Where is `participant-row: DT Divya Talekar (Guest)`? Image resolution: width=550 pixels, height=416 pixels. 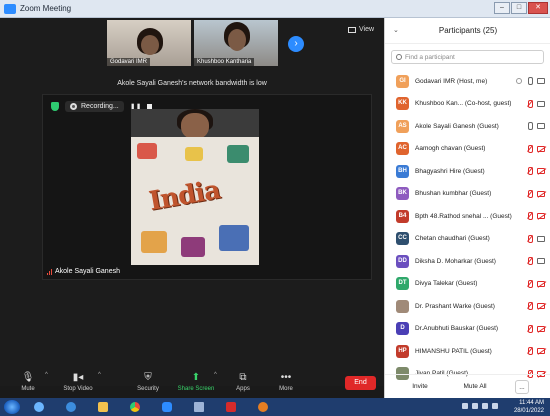 participant-row: DT Divya Talekar (Guest) is located at coordinates (467, 284).